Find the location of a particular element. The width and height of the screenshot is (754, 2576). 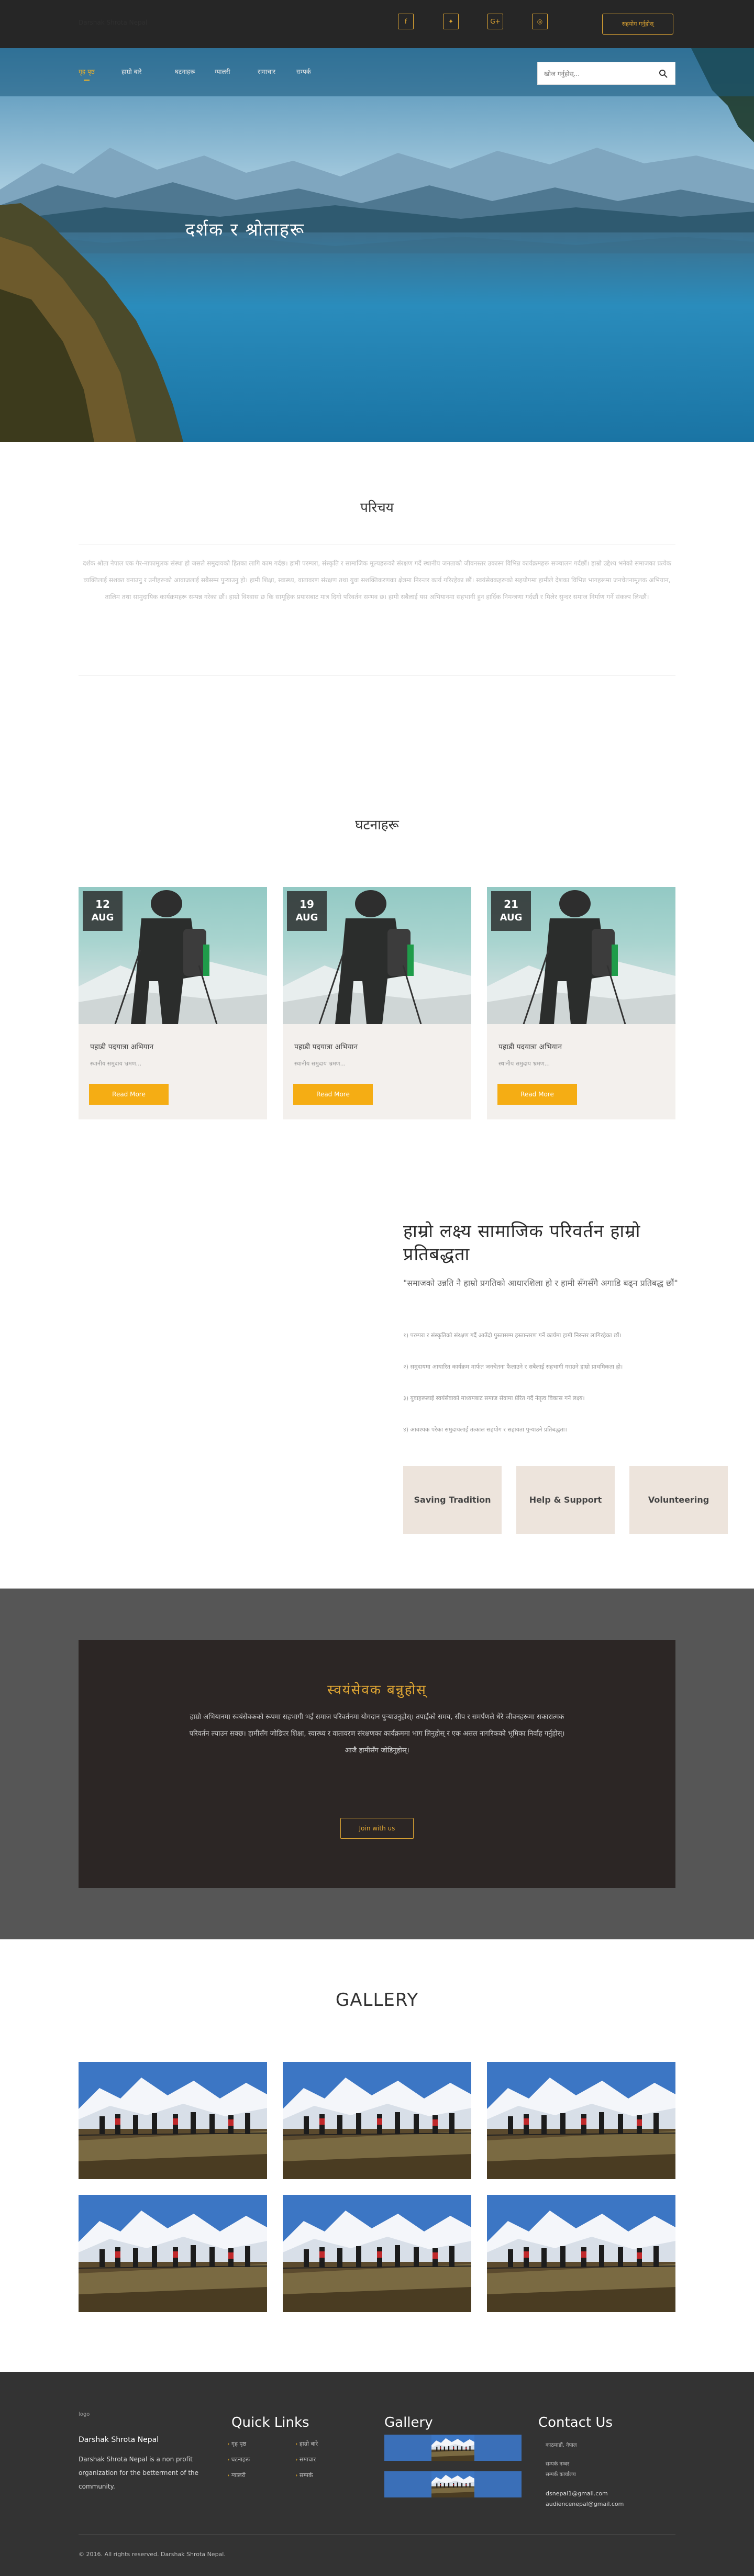

donate-button: सहयोग गर्नुहोस् is located at coordinates (637, 24).